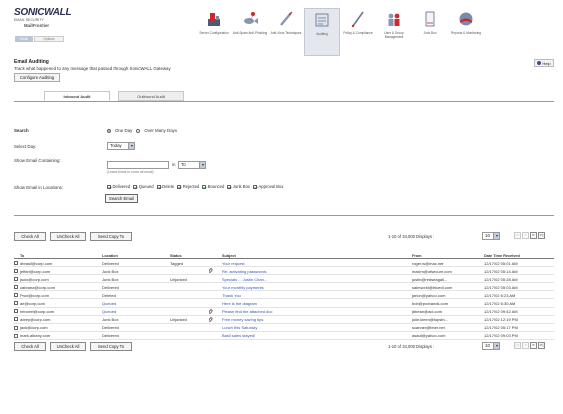 Image resolution: width=563 pixels, height=414 pixels. Describe the element at coordinates (192, 165) in the screenshot. I see `field-dropdown: To` at that location.